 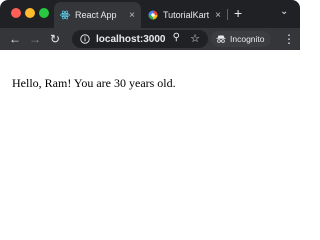 I want to click on tab-divider, so click(x=227, y=14).